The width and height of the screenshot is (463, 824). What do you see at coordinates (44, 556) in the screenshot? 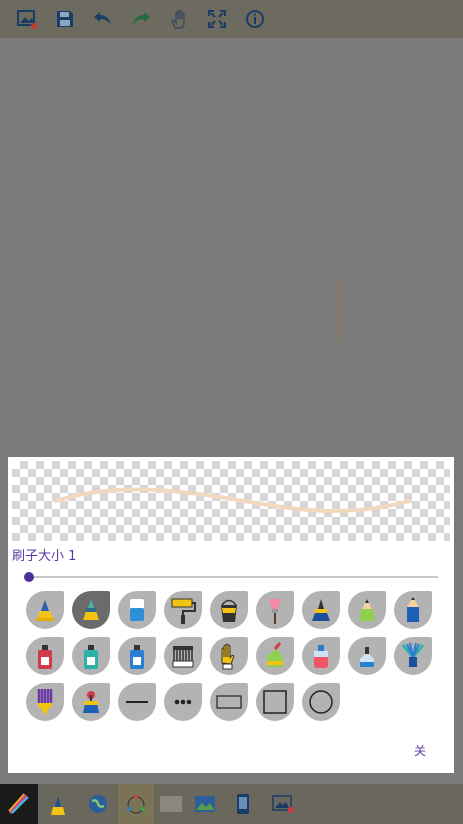
I see `brush-size-label: 刷子大小 1` at bounding box center [44, 556].